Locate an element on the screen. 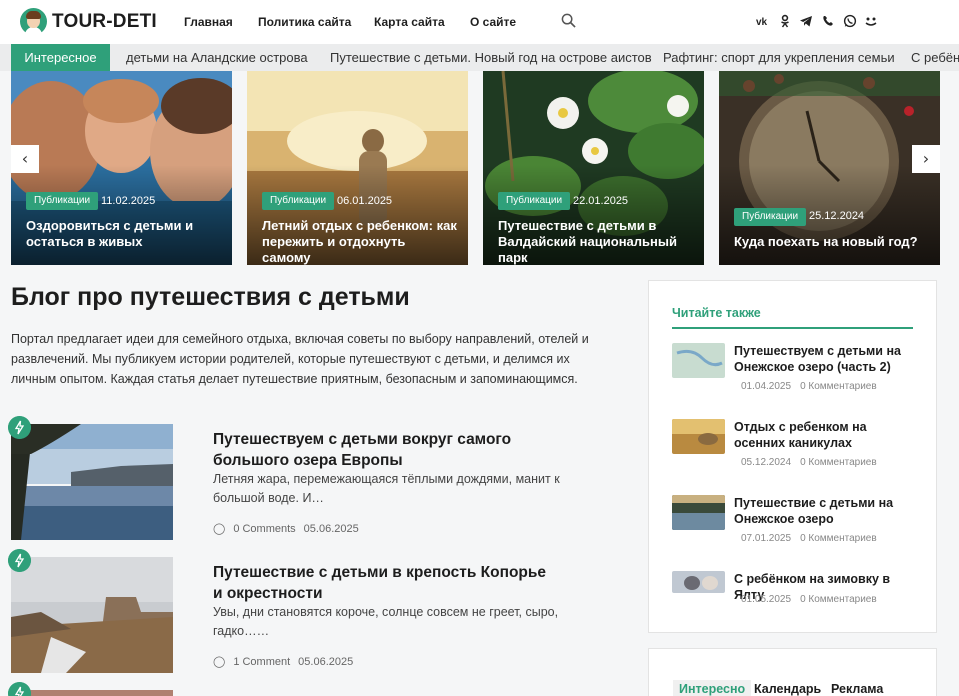 This screenshot has width=959, height=696. tab-interesting: Интересно is located at coordinates (712, 688).